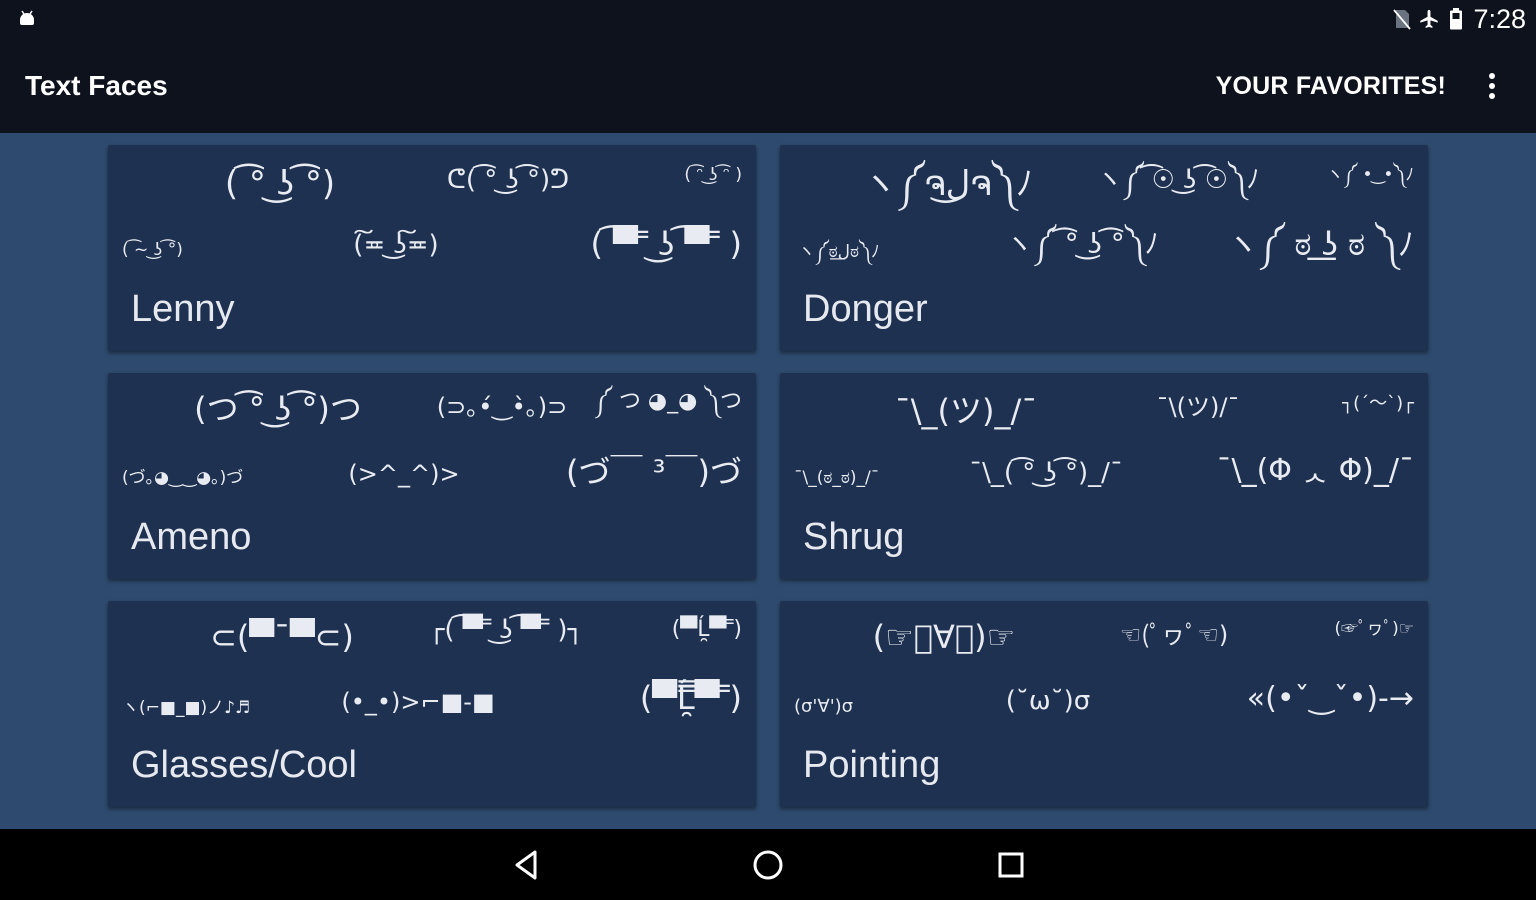  What do you see at coordinates (1320, 244) in the screenshot?
I see `face-sample: ヽ༼ ಠ ͟ʖ ಠ ༽ﾉ` at bounding box center [1320, 244].